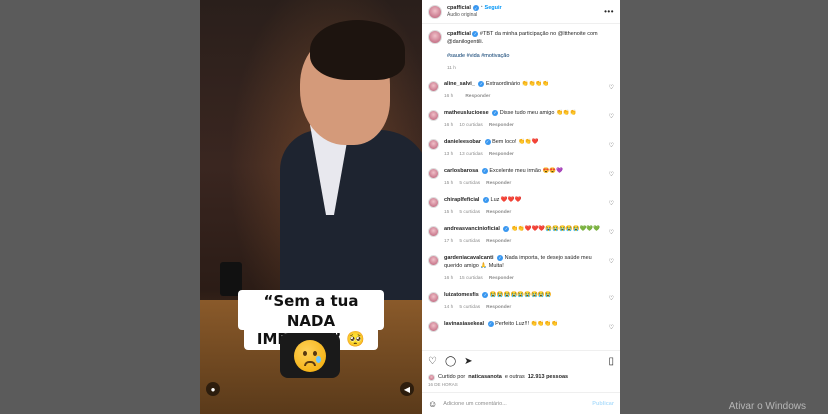 The width and height of the screenshot is (828, 414). Describe the element at coordinates (407, 389) in the screenshot. I see `mute-icon: ◀` at that location.